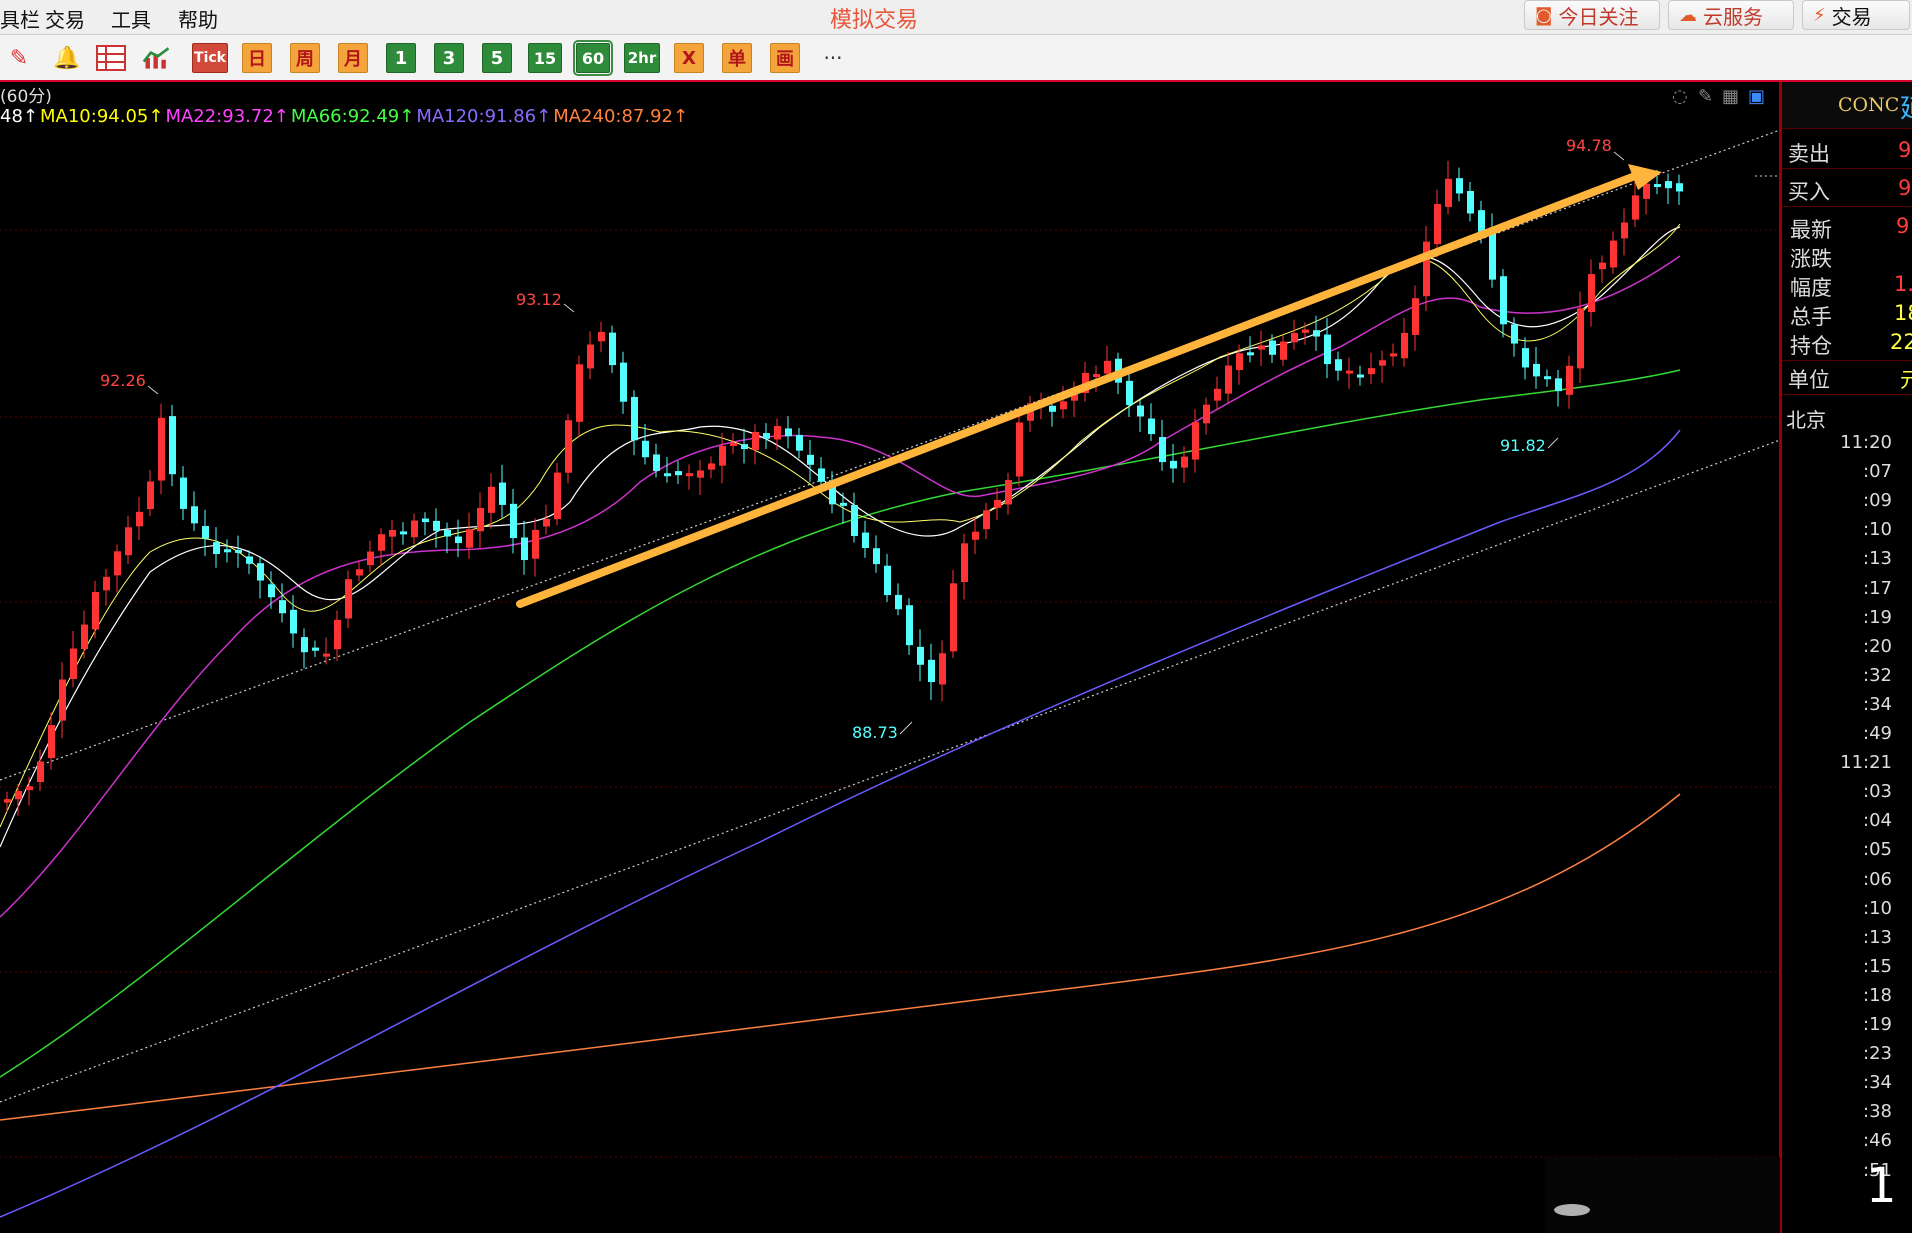  What do you see at coordinates (401, 58) in the screenshot?
I see `period-1m-button: 1` at bounding box center [401, 58].